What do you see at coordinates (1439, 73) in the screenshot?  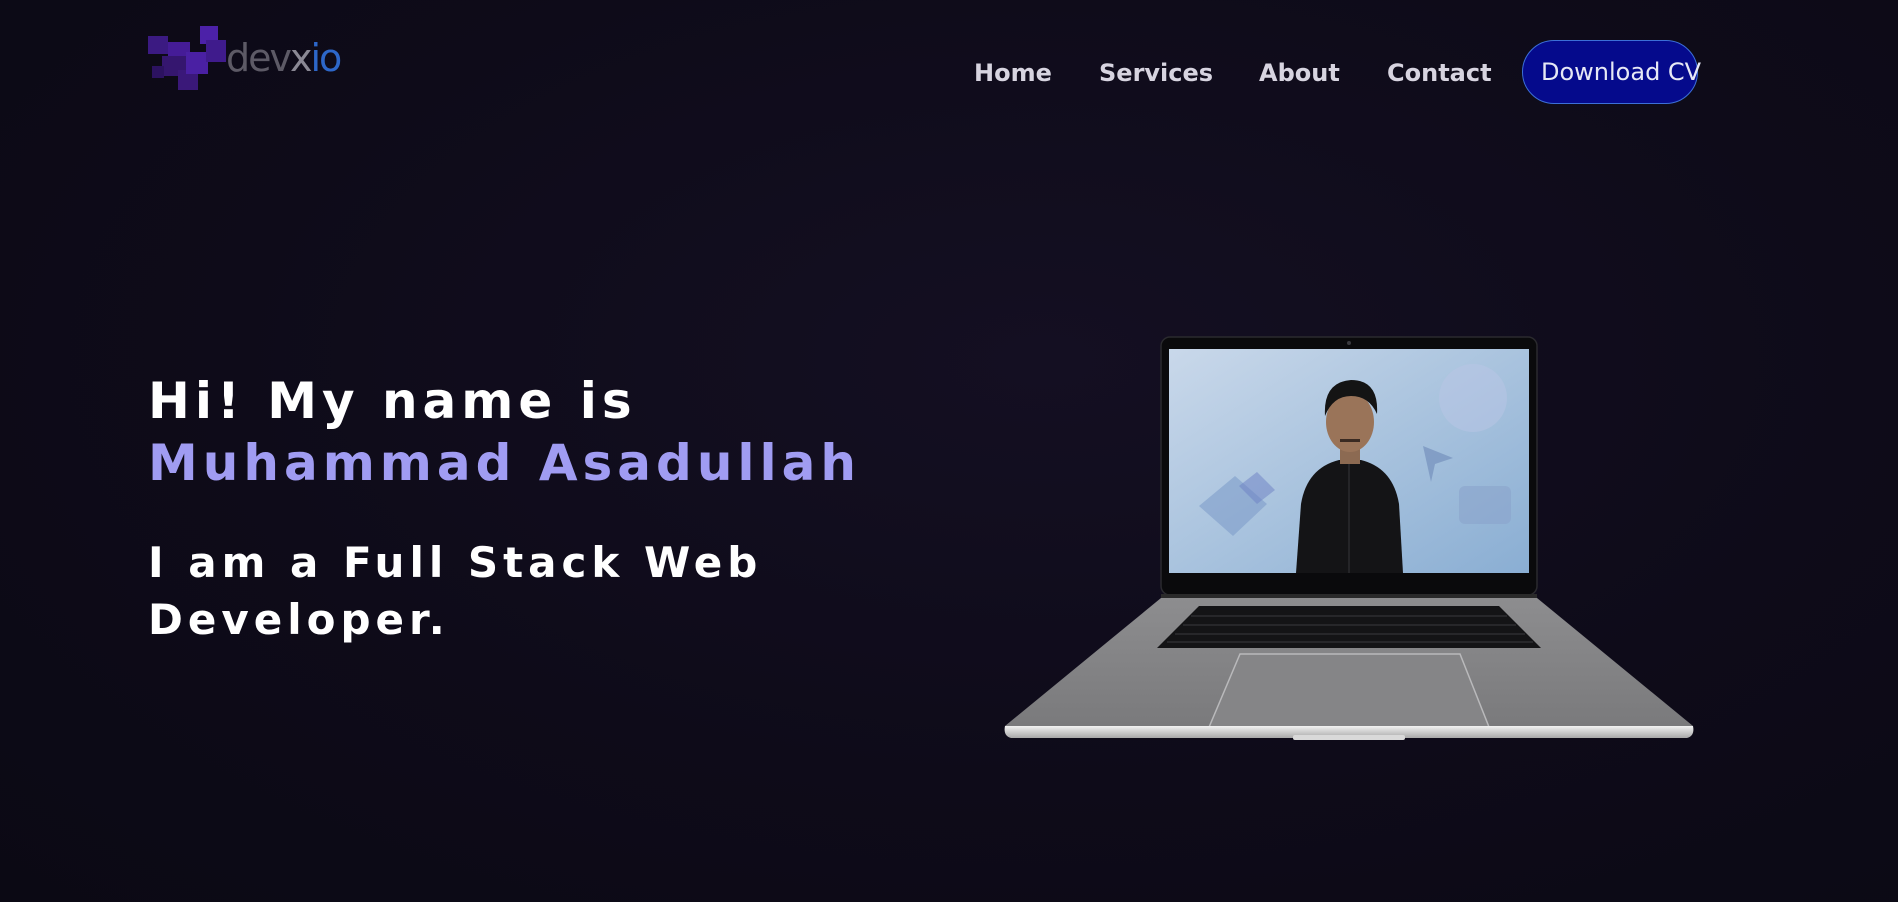 I see `nav-link-contact: Contact` at bounding box center [1439, 73].